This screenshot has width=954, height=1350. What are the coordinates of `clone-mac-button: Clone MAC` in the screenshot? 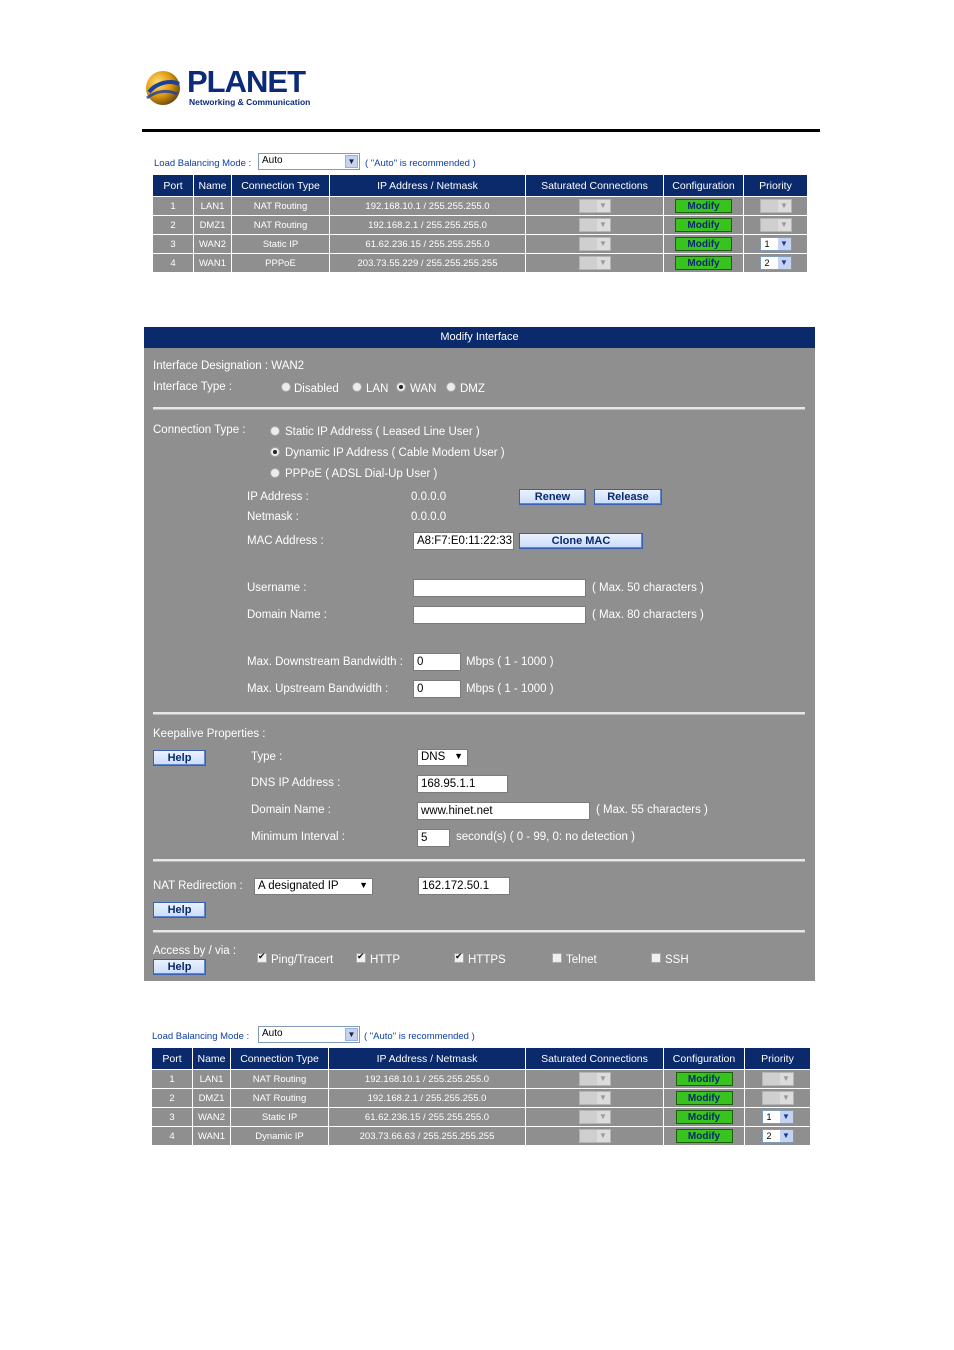 It's located at (581, 541).